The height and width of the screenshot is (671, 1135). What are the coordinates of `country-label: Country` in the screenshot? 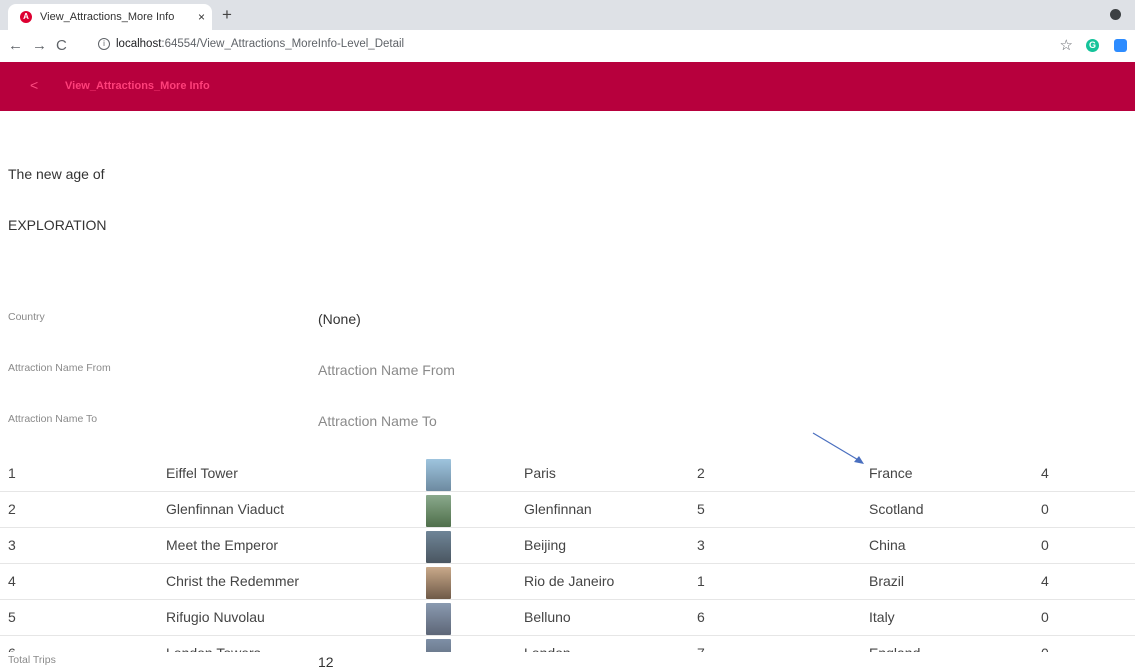 It's located at (26, 317).